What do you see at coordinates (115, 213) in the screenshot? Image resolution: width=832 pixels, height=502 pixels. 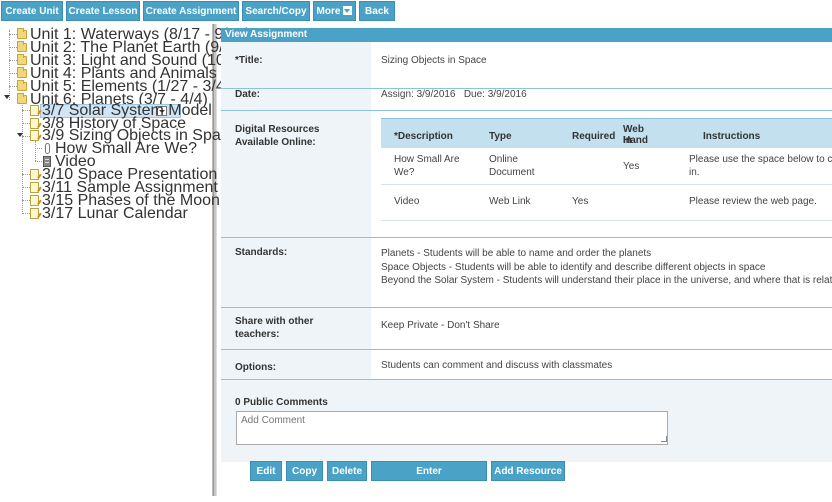 I see `tree-lesson-label: 3/17 Lunar Calendar` at bounding box center [115, 213].